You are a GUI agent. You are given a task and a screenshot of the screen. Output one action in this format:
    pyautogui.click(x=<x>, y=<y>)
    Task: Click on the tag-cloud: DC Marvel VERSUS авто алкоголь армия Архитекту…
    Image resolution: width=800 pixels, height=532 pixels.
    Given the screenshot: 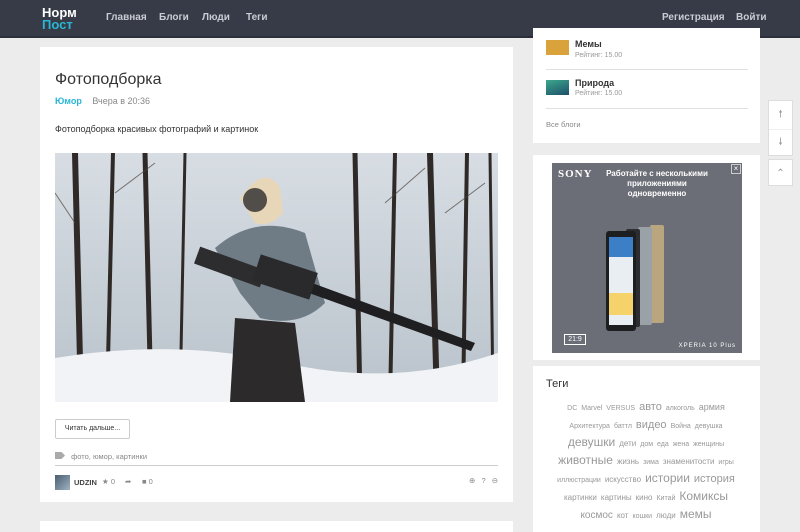 What is the action you would take?
    pyautogui.click(x=646, y=461)
    